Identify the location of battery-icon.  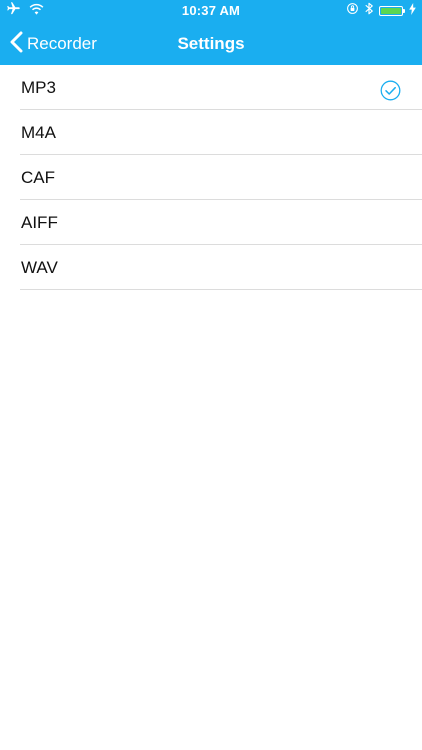
(392, 11).